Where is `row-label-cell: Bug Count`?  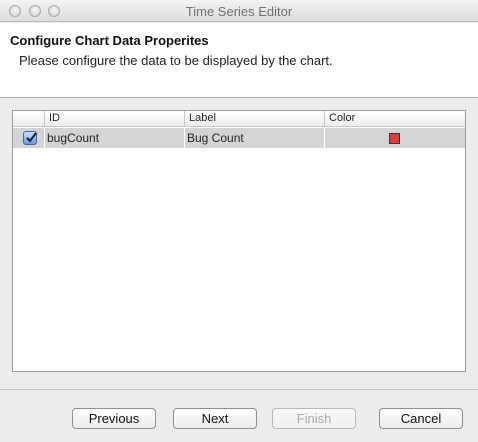
row-label-cell: Bug Count is located at coordinates (255, 138).